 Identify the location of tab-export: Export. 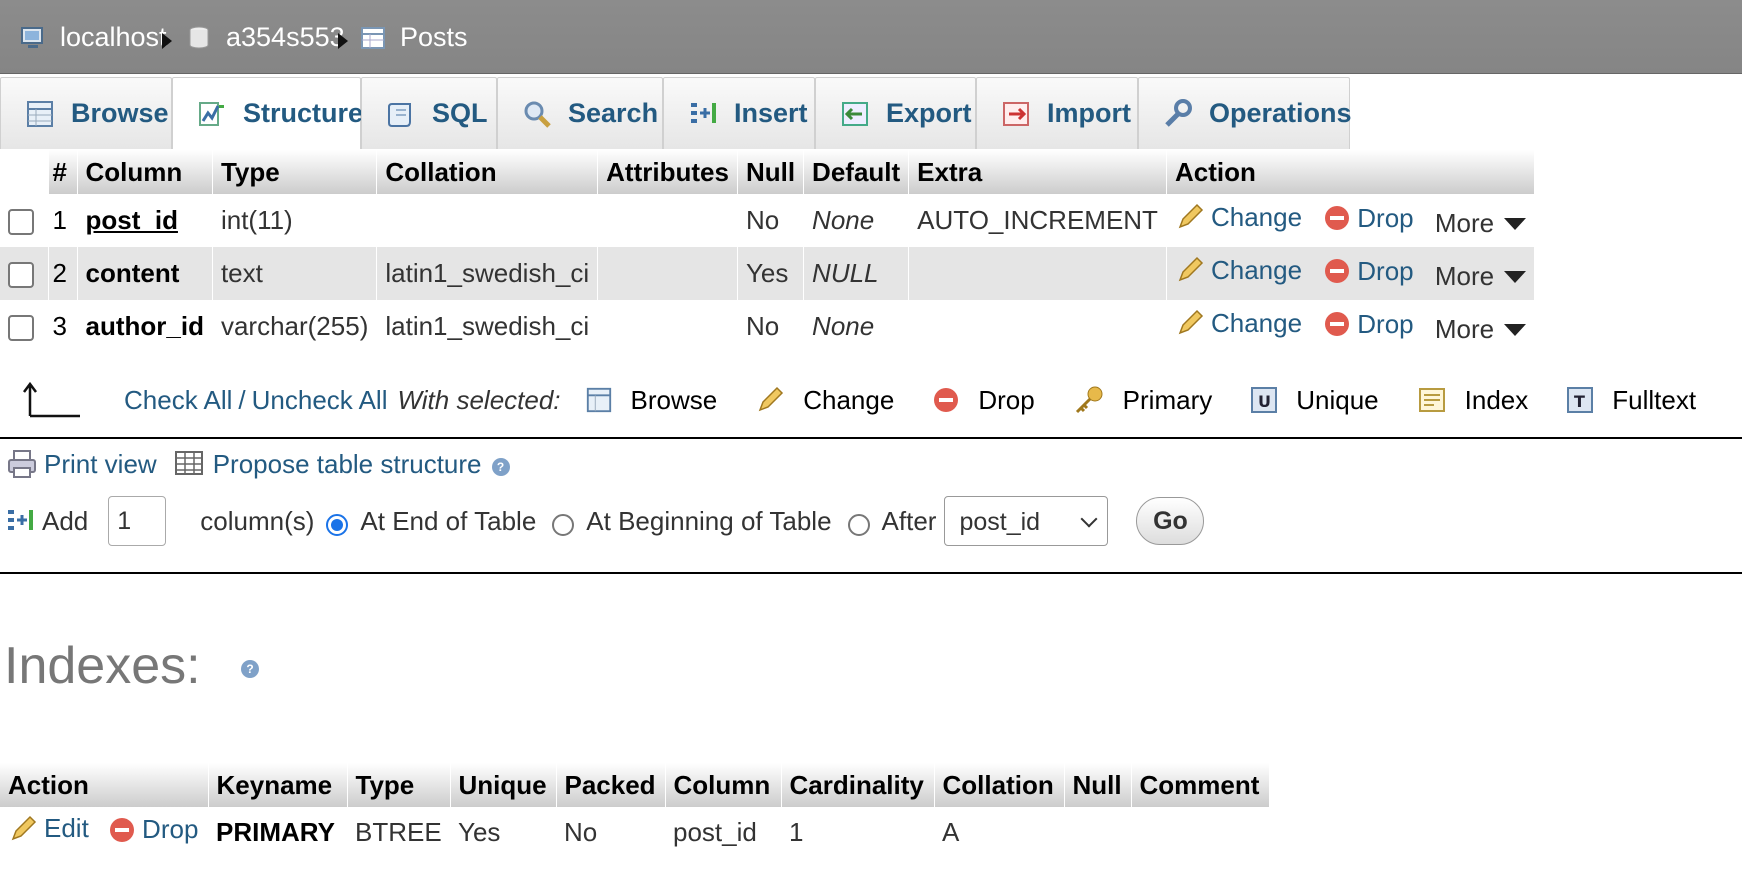
(895, 113).